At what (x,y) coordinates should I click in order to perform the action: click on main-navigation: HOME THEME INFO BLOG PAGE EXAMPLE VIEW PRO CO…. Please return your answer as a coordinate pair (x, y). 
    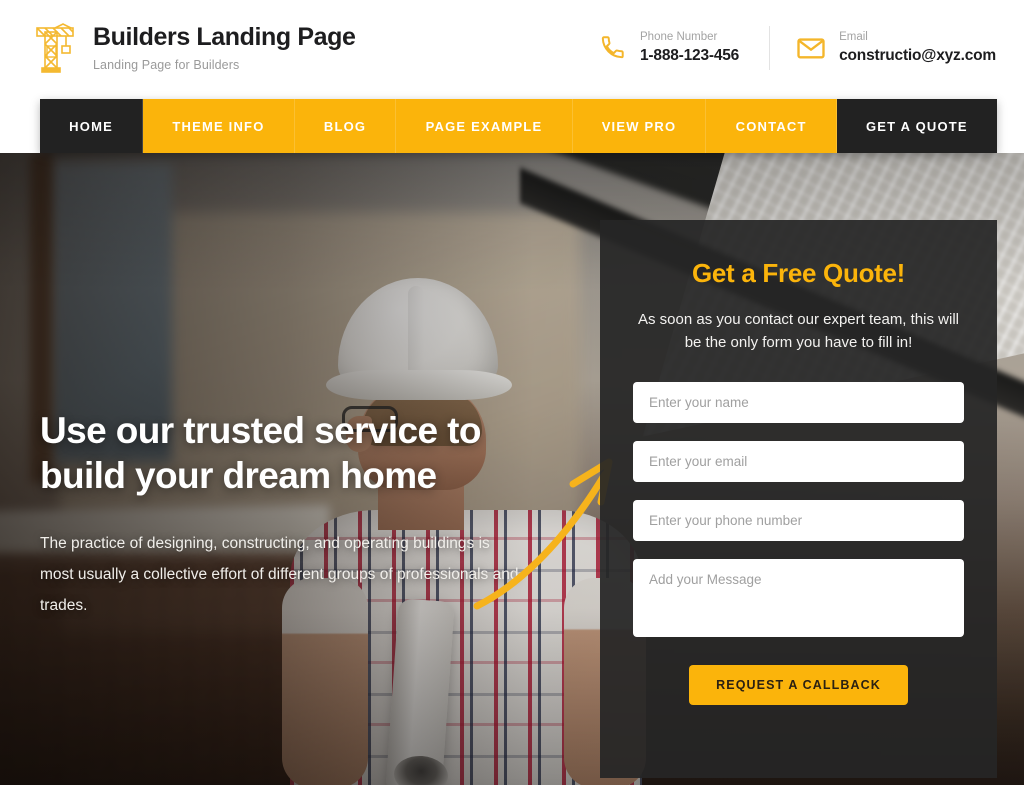
    Looking at the image, I should click on (518, 126).